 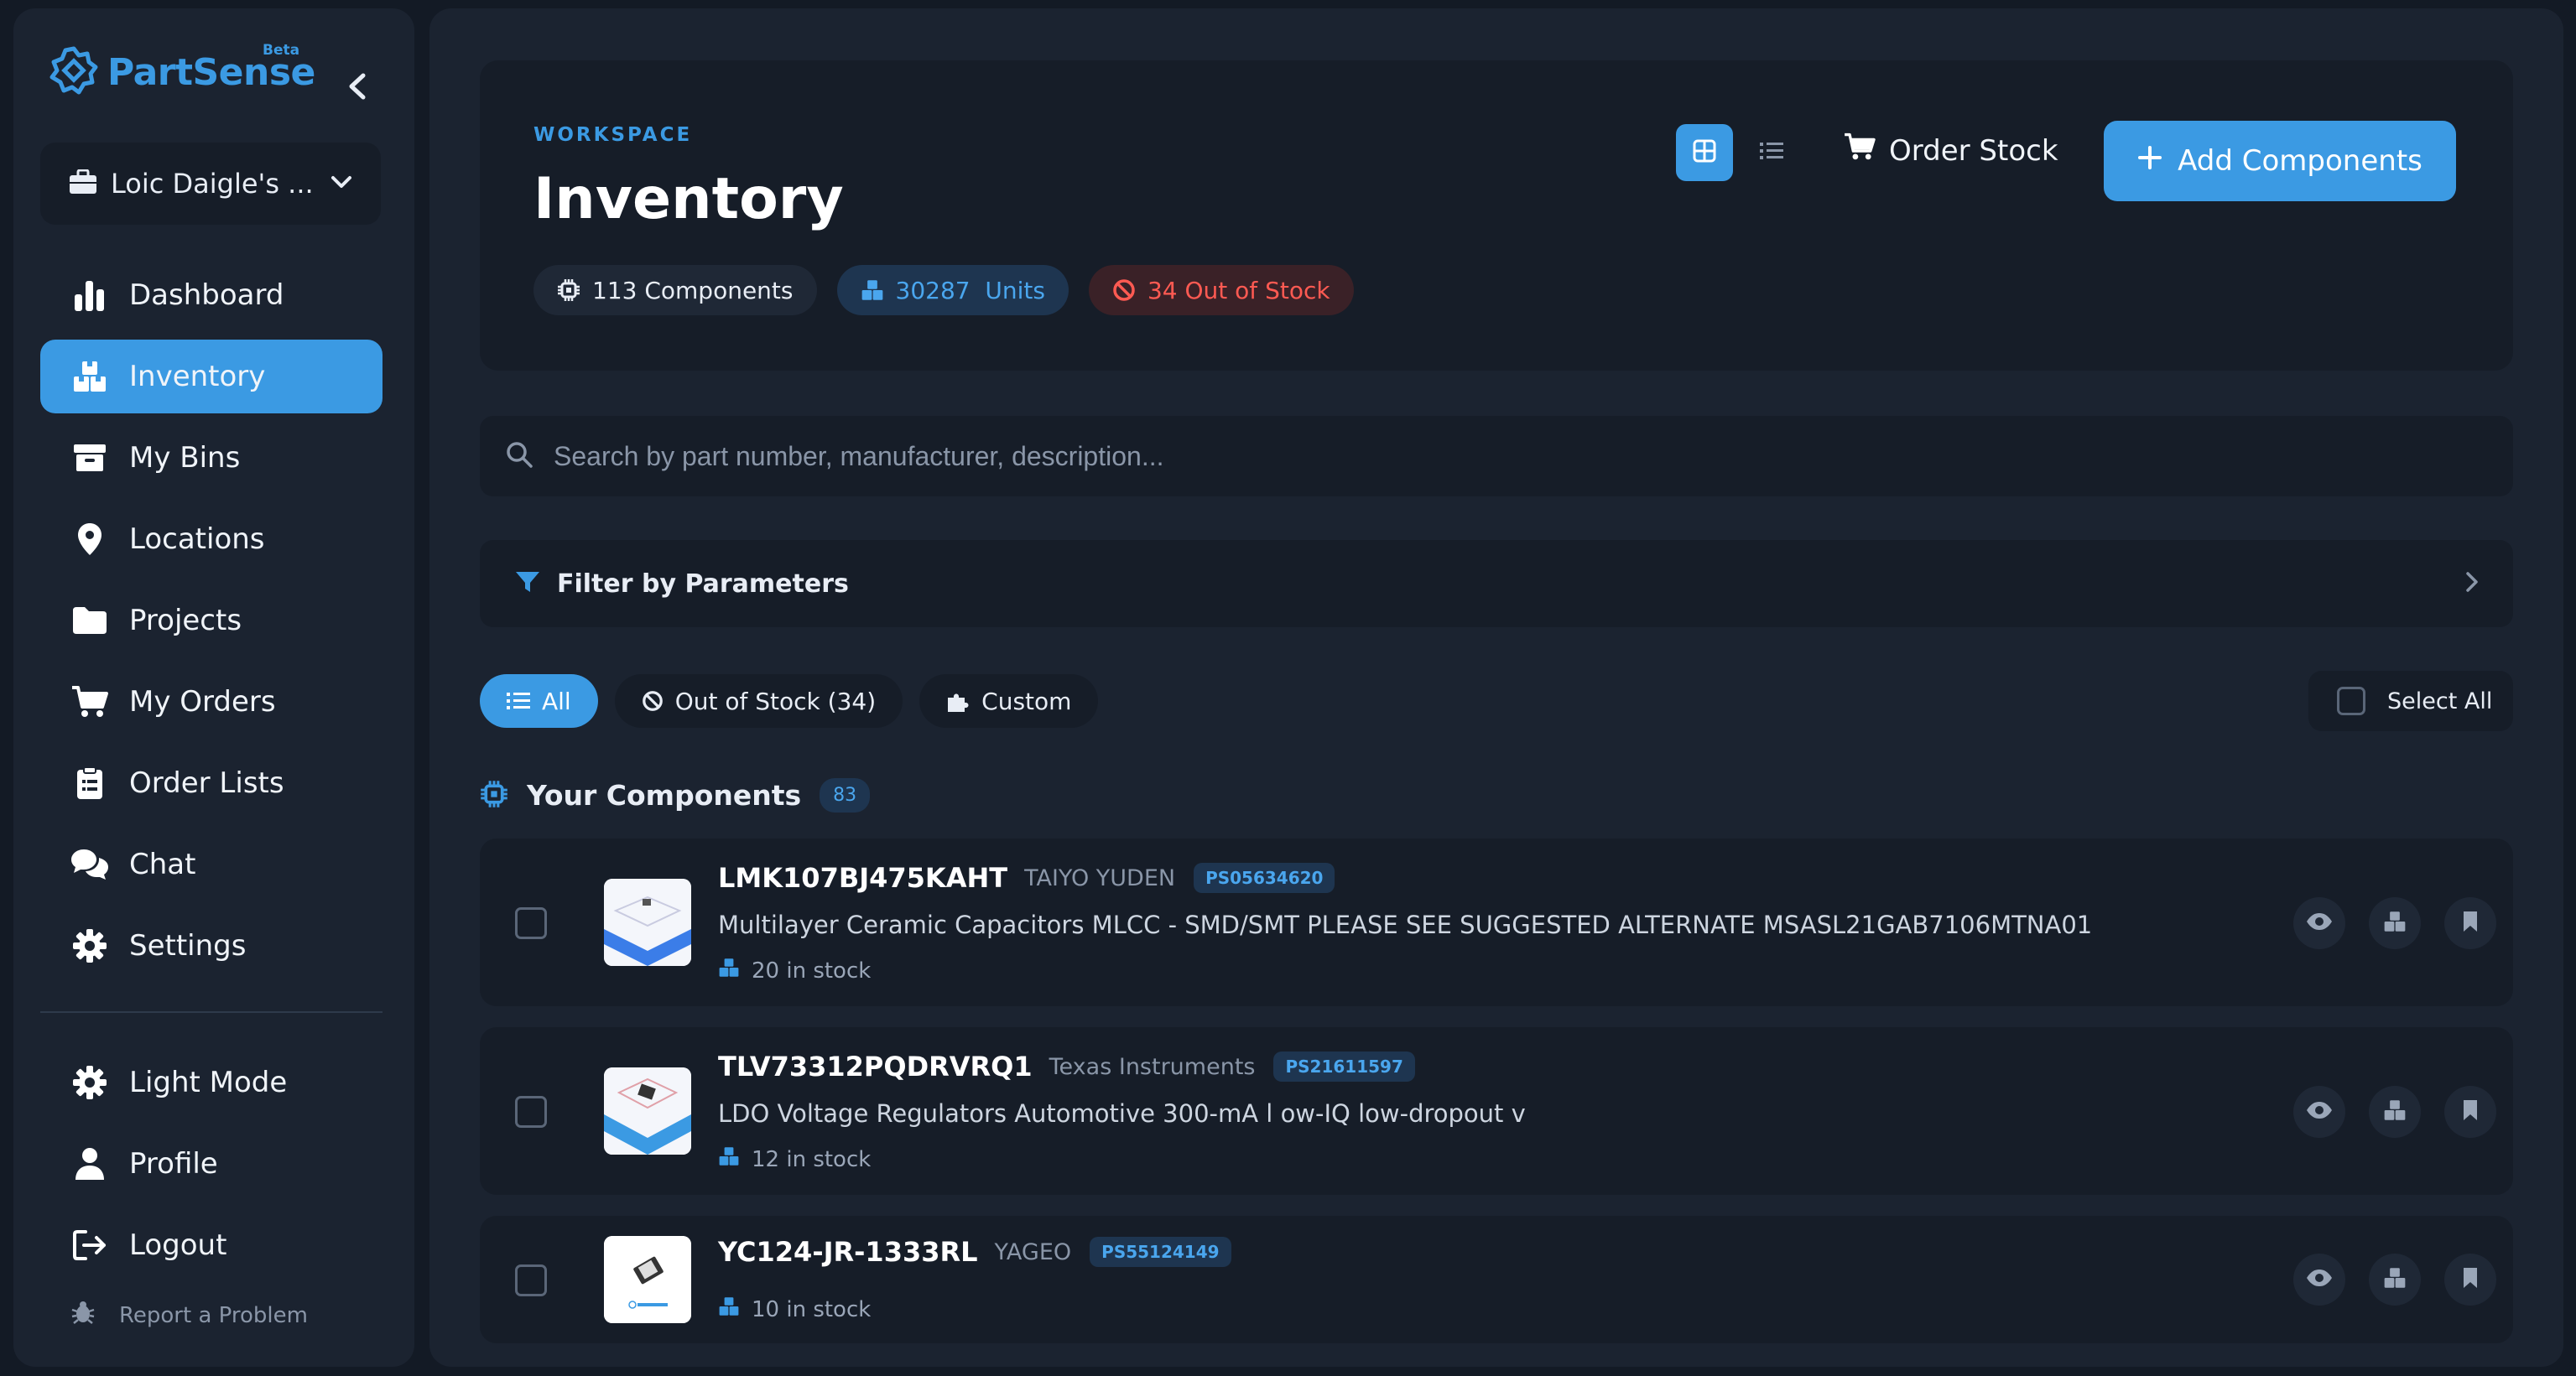 What do you see at coordinates (1015, 290) in the screenshot?
I see `units-label: Units` at bounding box center [1015, 290].